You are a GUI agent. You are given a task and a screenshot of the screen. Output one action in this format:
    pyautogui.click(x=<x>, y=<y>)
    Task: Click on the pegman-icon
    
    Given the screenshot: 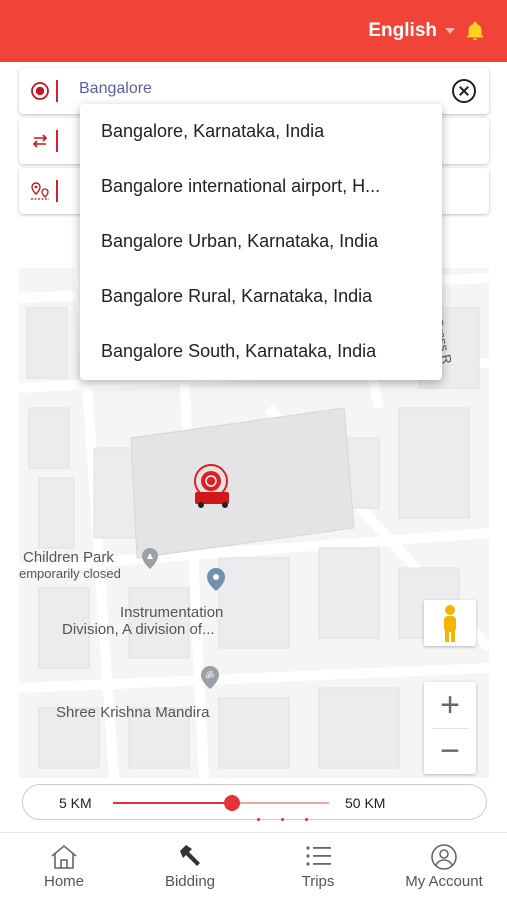 What is the action you would take?
    pyautogui.click(x=450, y=623)
    